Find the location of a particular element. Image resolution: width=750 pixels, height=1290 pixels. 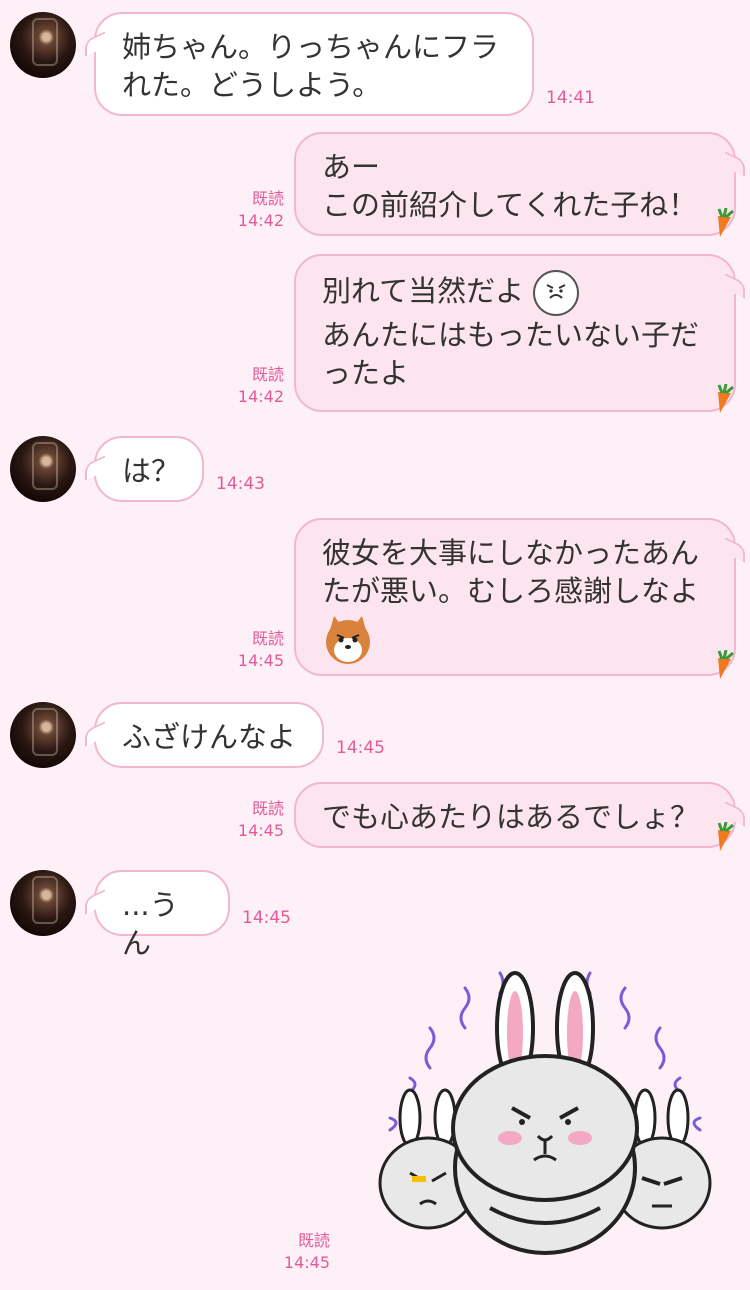

message-bubble: 彼女を大事にしなかったあんたが悪い。むしろ感謝しなよ is located at coordinates (515, 597).